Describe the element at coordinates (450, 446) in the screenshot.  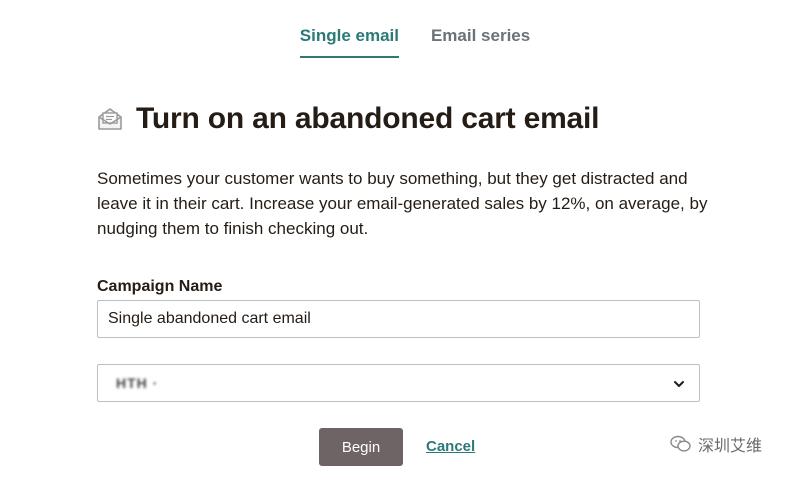
I see `cancel-link: Cancel` at that location.